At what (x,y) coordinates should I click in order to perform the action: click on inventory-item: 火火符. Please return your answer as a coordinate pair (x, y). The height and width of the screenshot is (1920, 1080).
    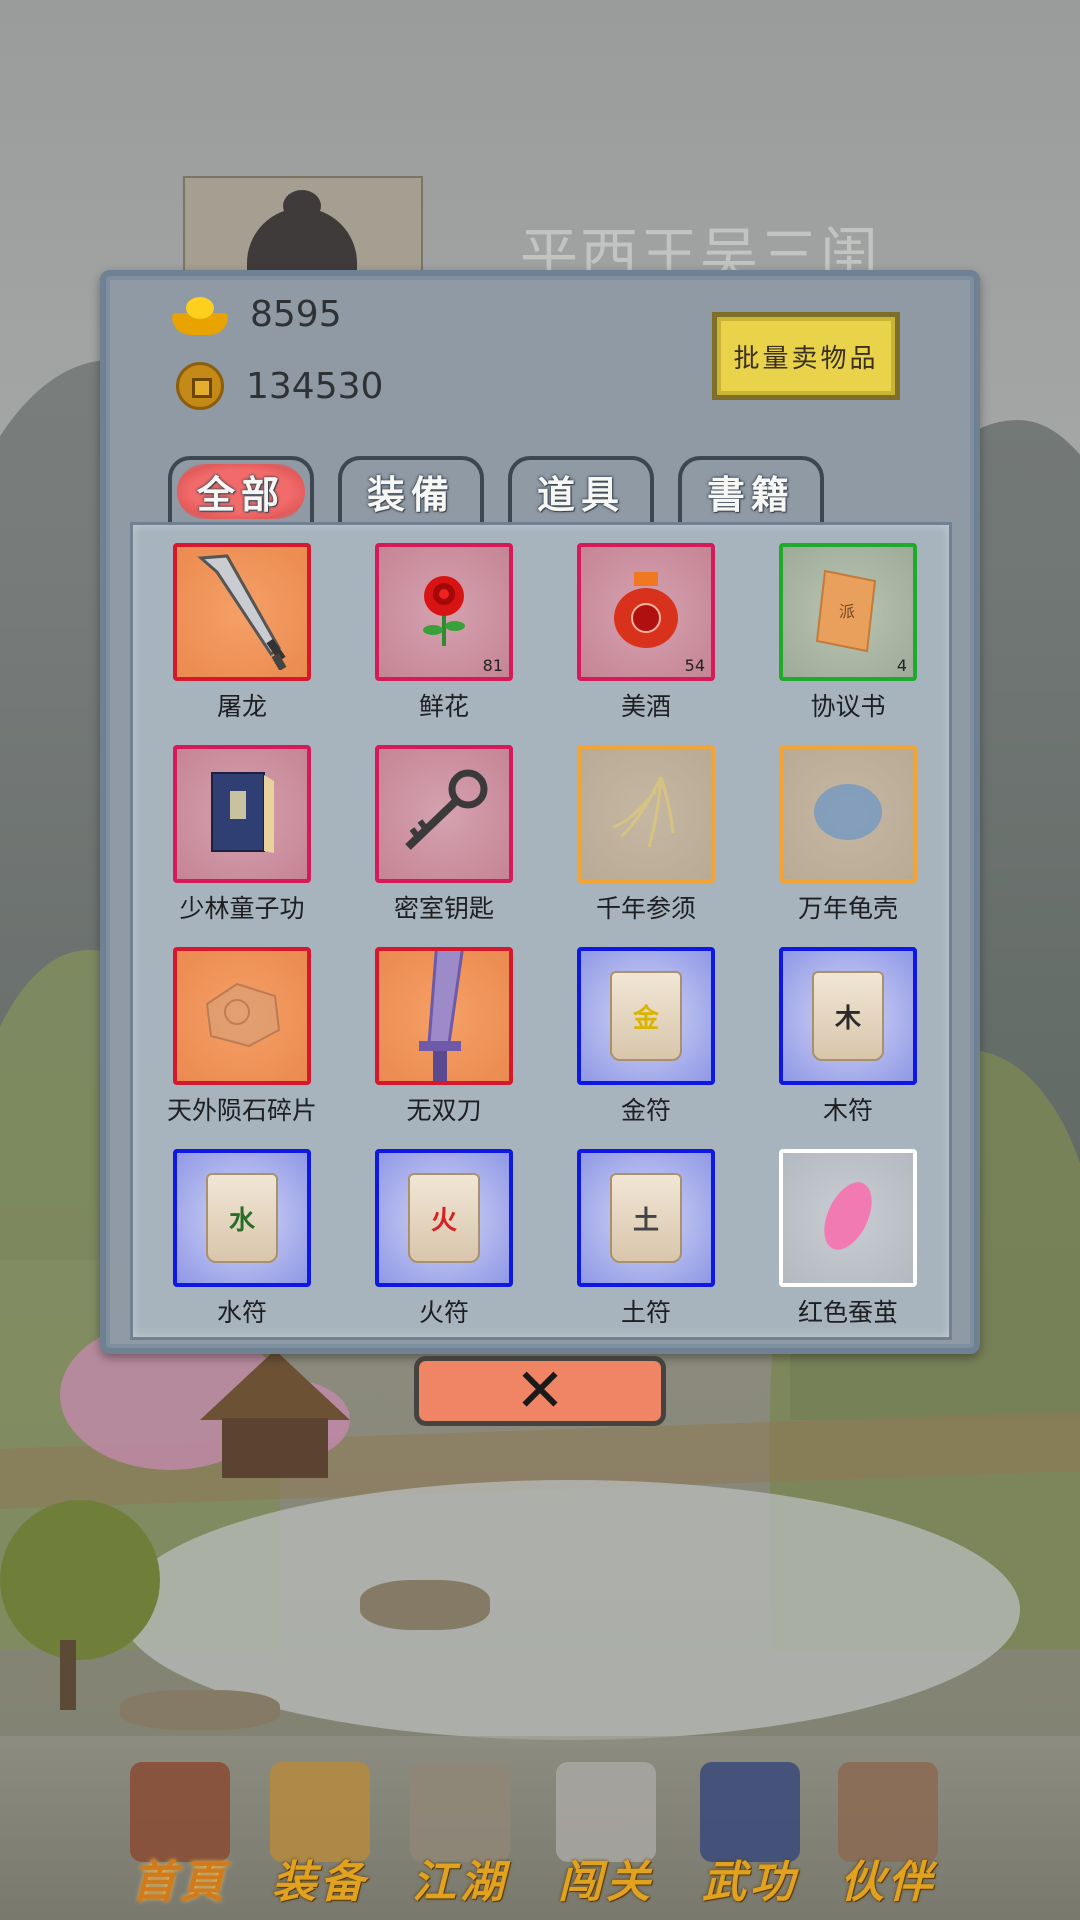
    Looking at the image, I should click on (444, 1239).